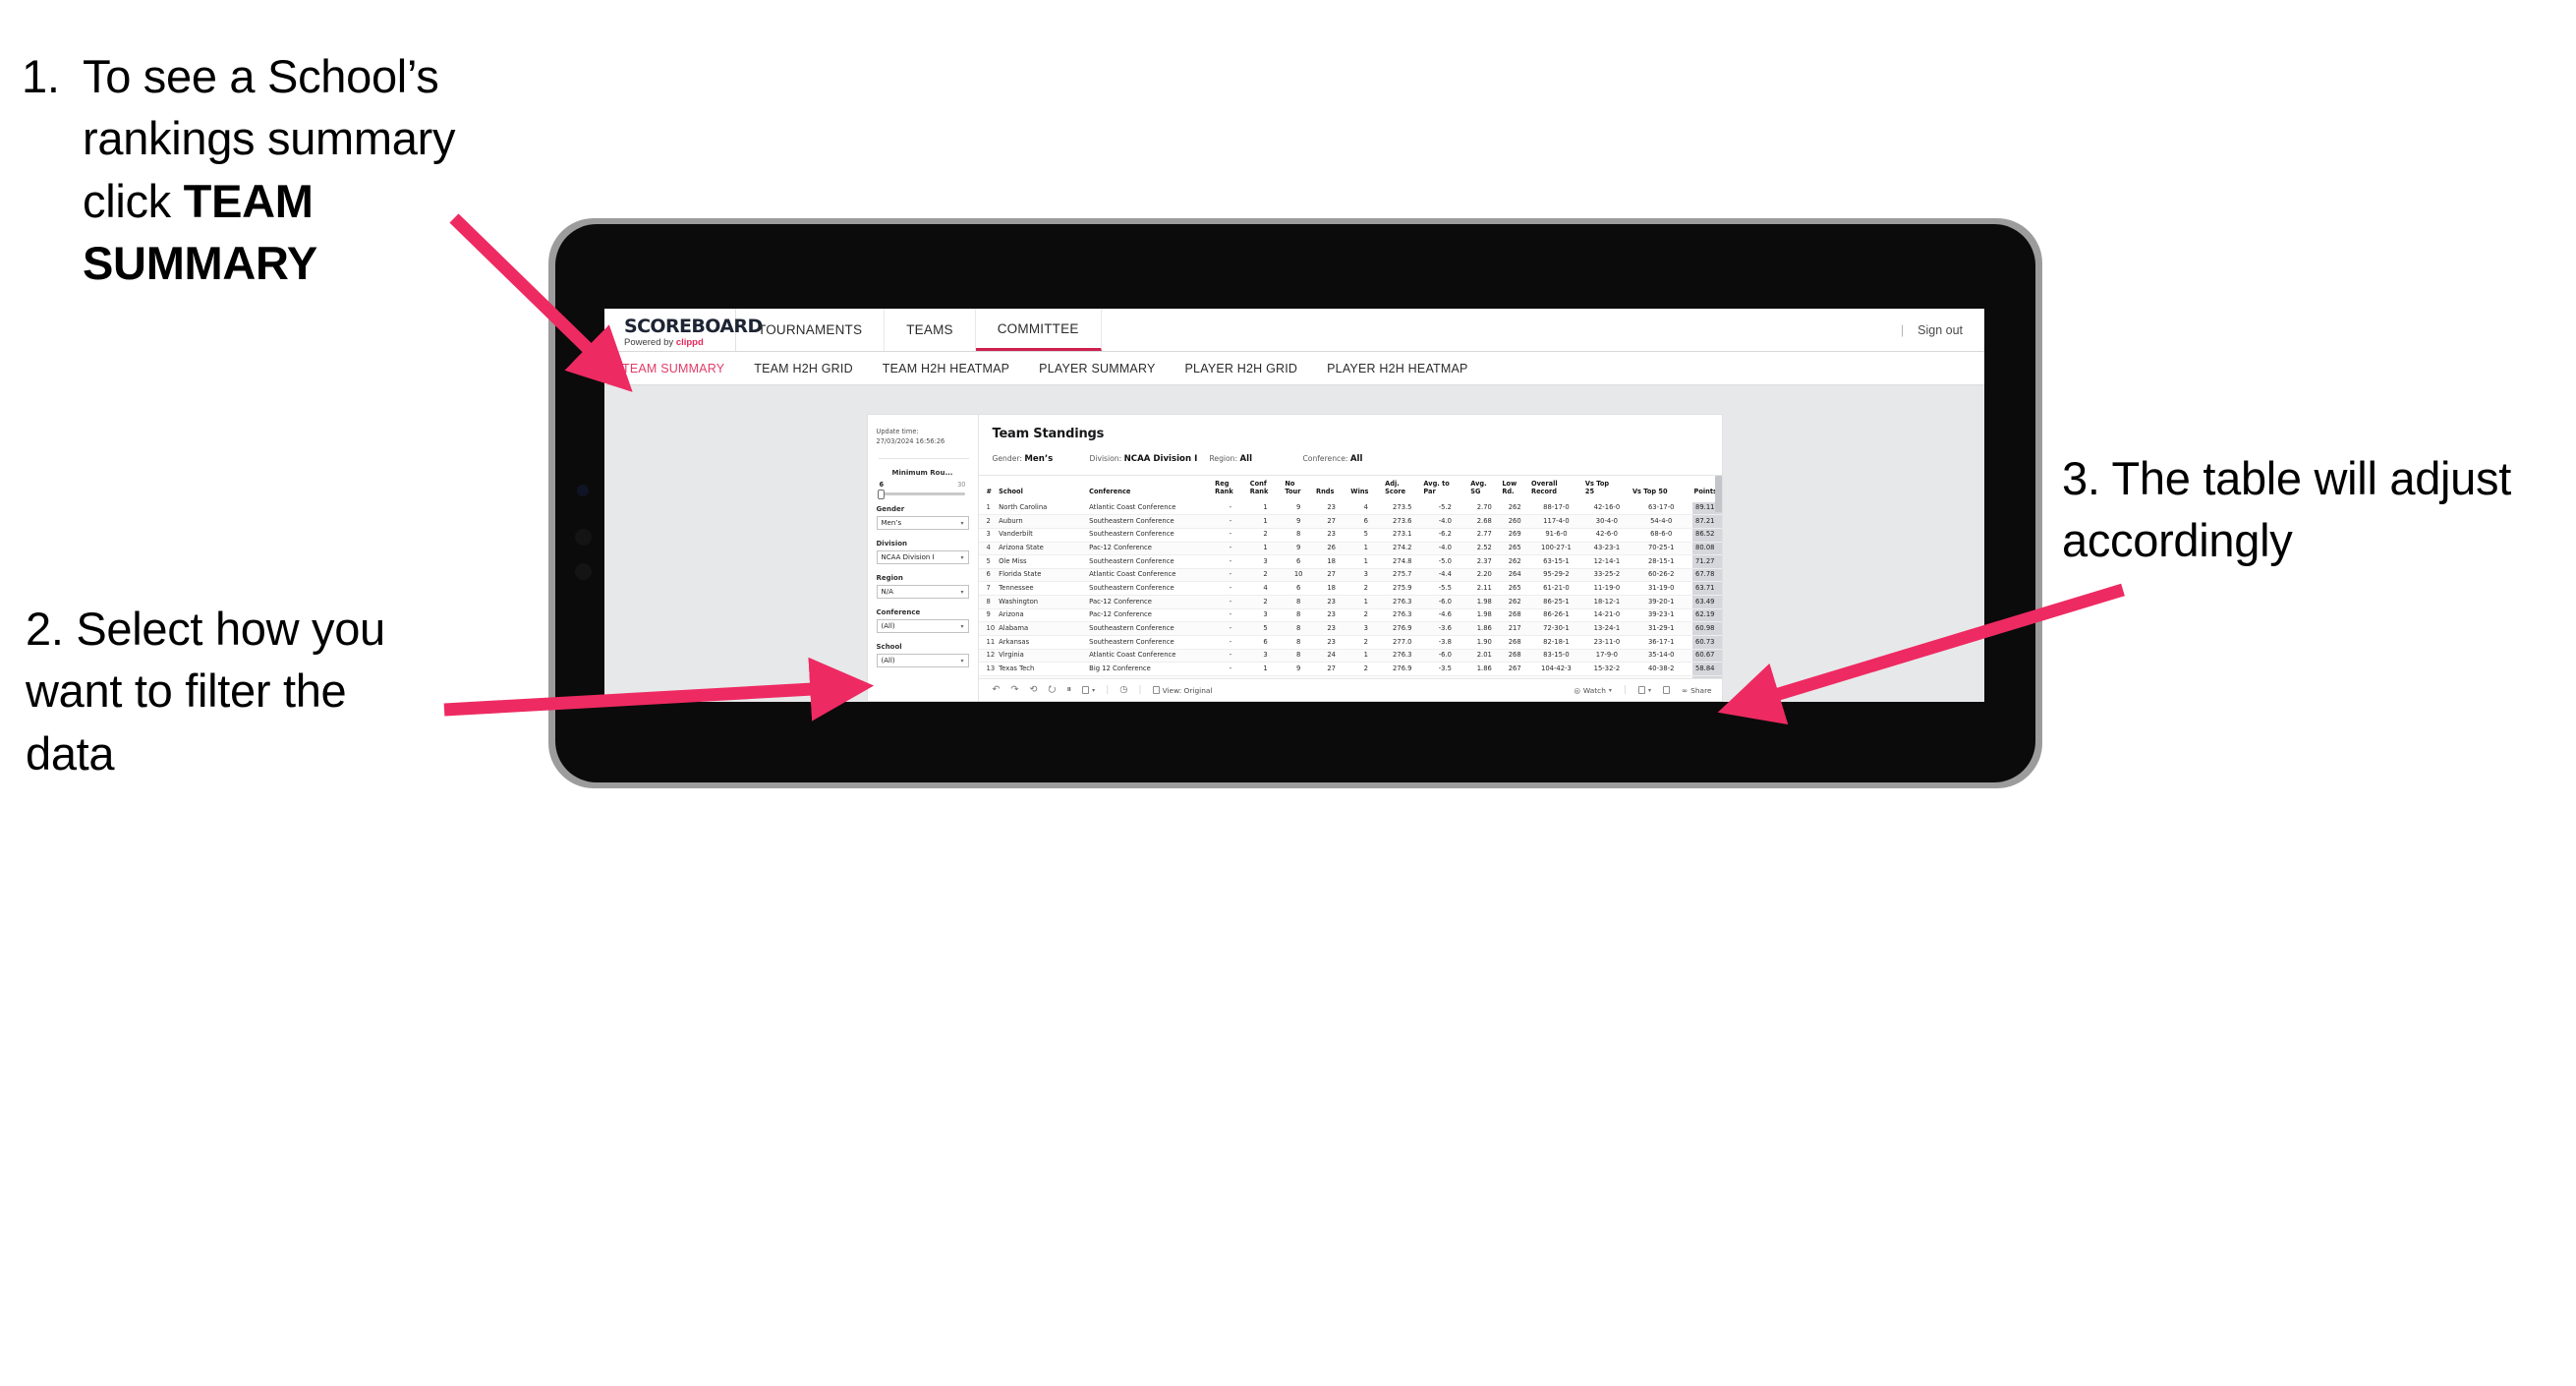  Describe the element at coordinates (1042, 536) in the screenshot. I see `cell-school: Vanderbilt` at that location.